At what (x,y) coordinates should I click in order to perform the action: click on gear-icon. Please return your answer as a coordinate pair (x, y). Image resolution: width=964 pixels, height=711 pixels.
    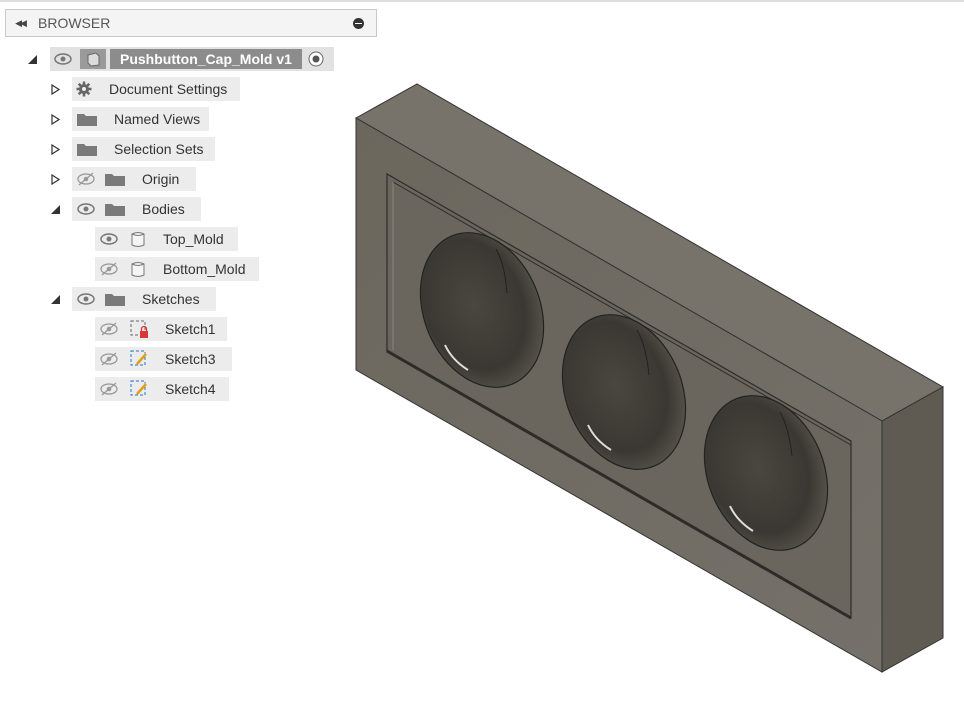
    Looking at the image, I should click on (84, 89).